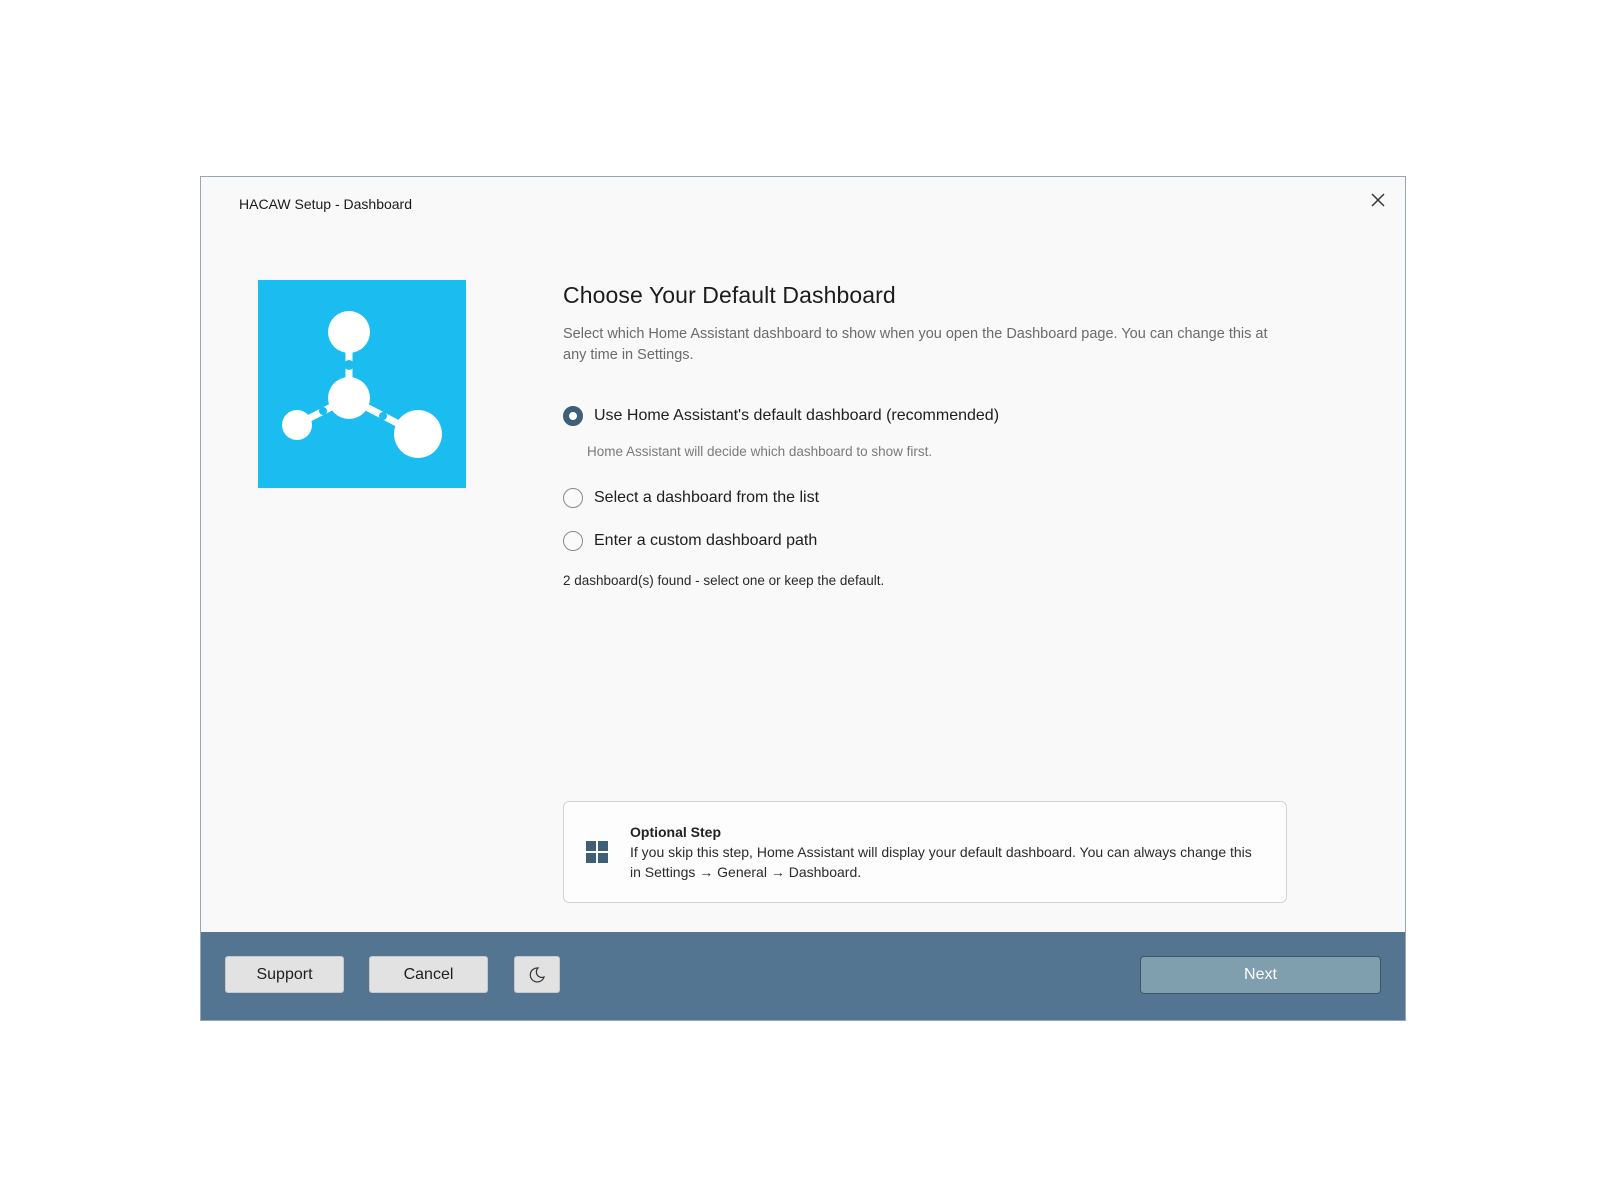 The image size is (1600, 1200). I want to click on theme-toggle-button, so click(537, 974).